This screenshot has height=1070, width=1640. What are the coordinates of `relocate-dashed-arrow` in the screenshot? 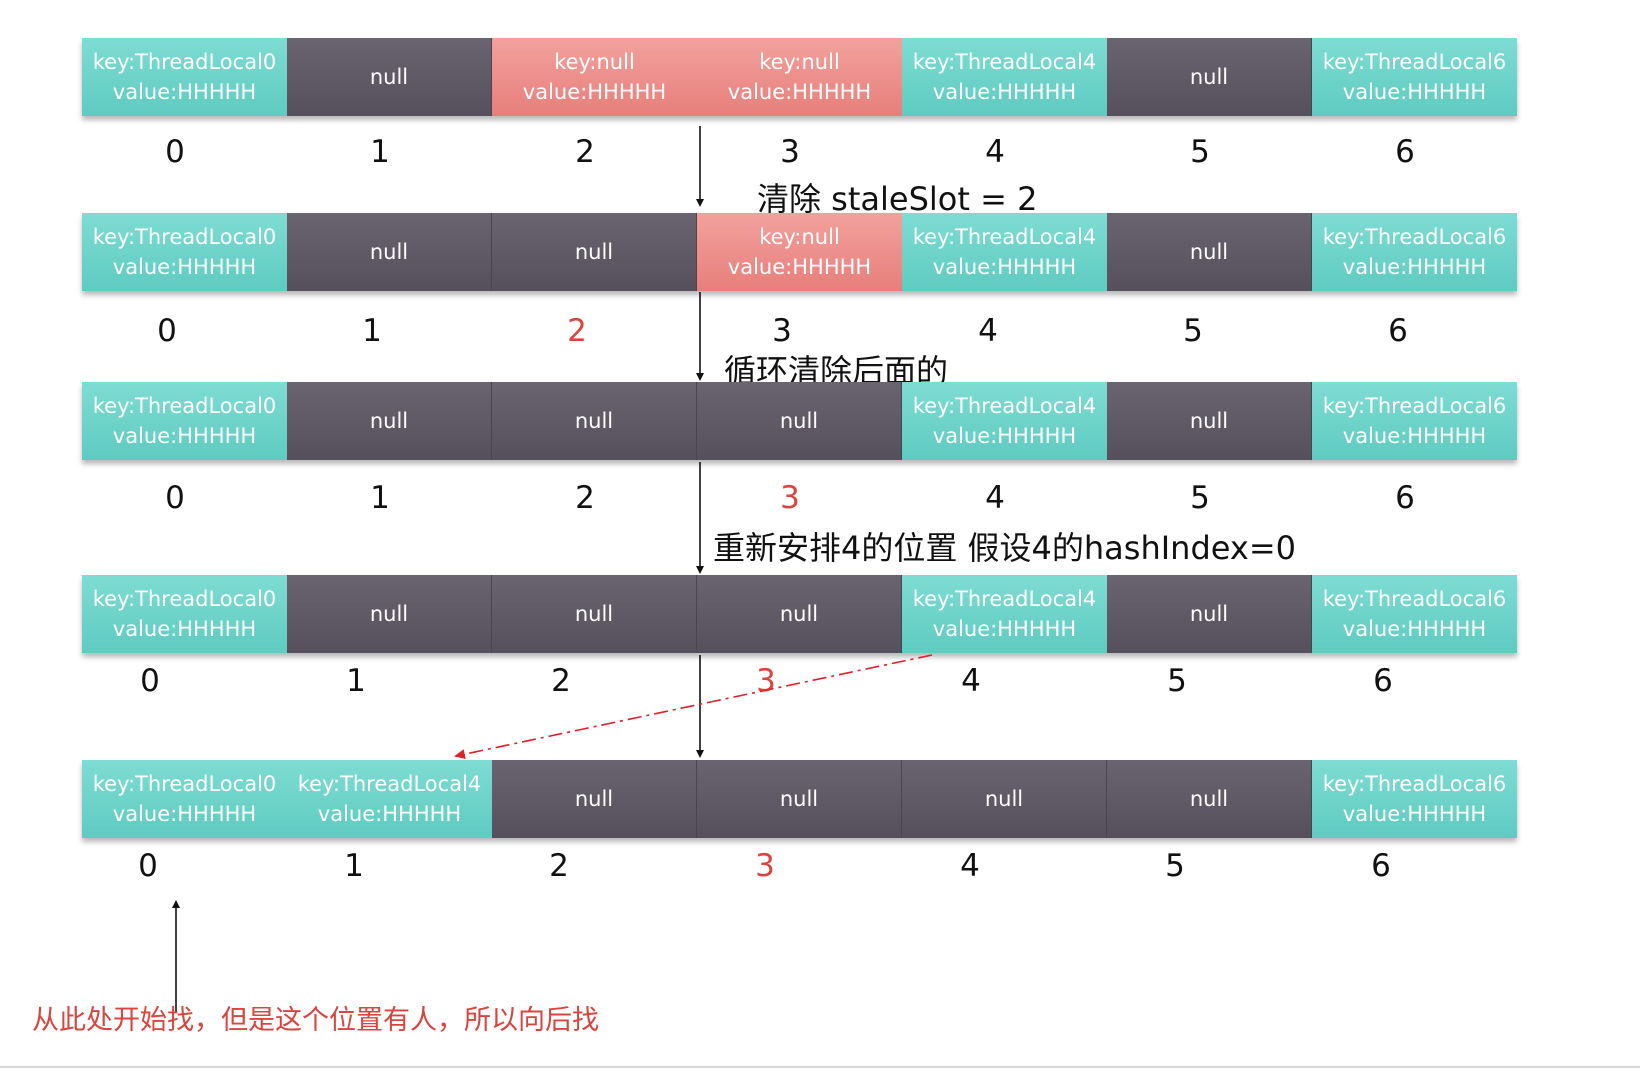 It's located at (693, 707).